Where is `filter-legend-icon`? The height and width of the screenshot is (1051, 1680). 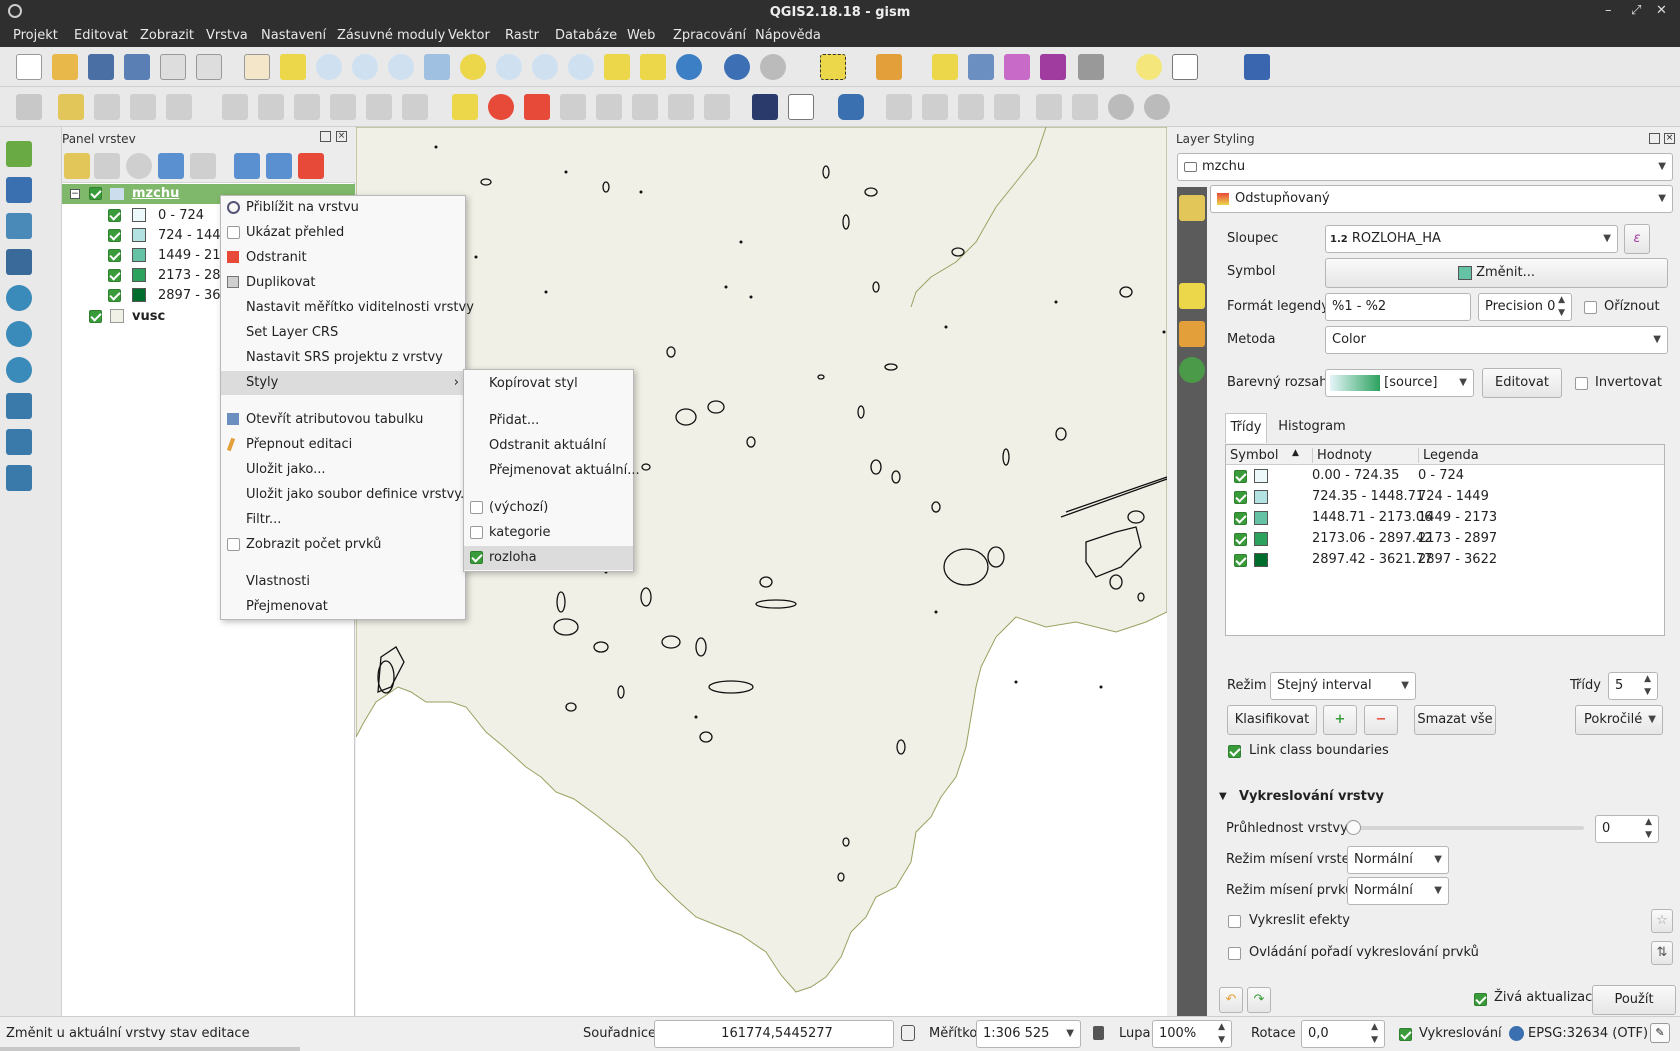 filter-legend-icon is located at coordinates (171, 166).